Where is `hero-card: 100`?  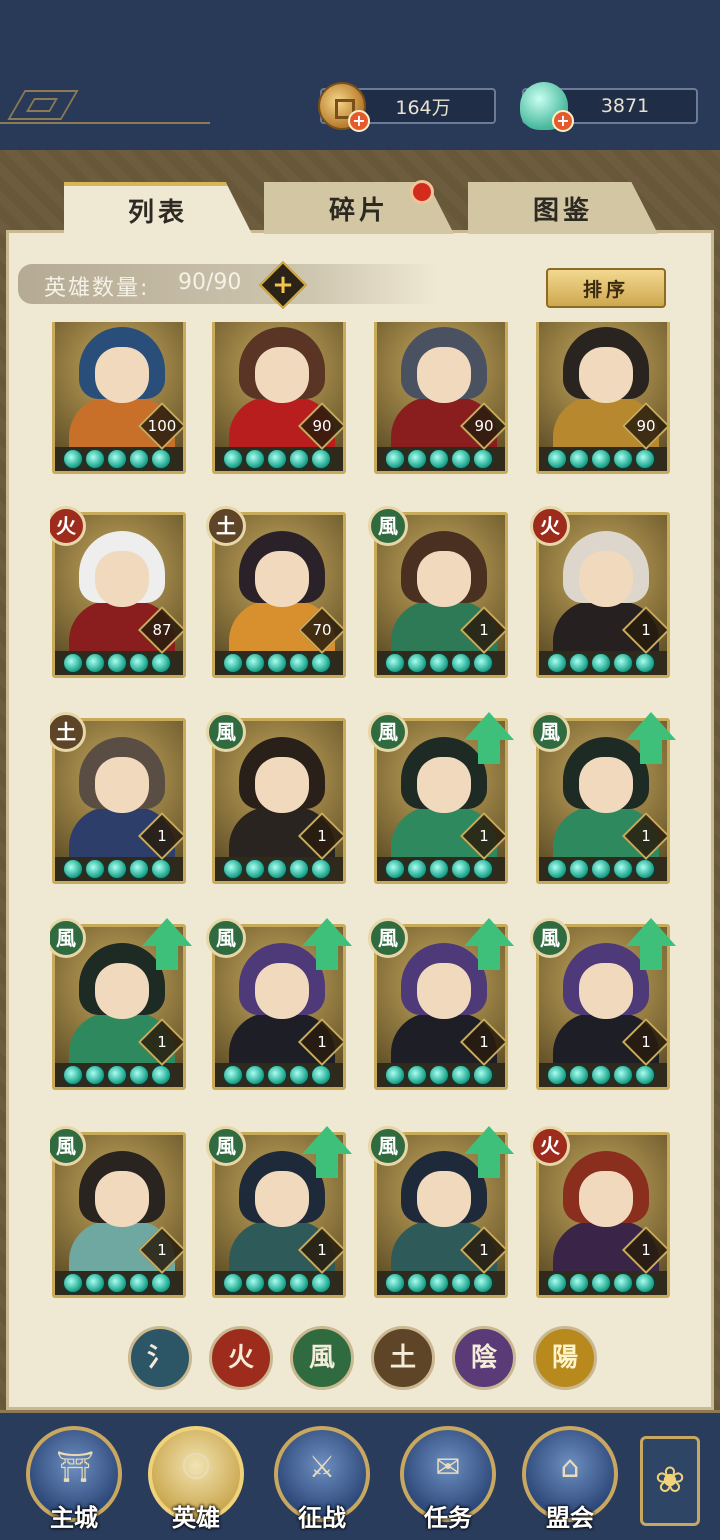 hero-card: 100 is located at coordinates (119, 398).